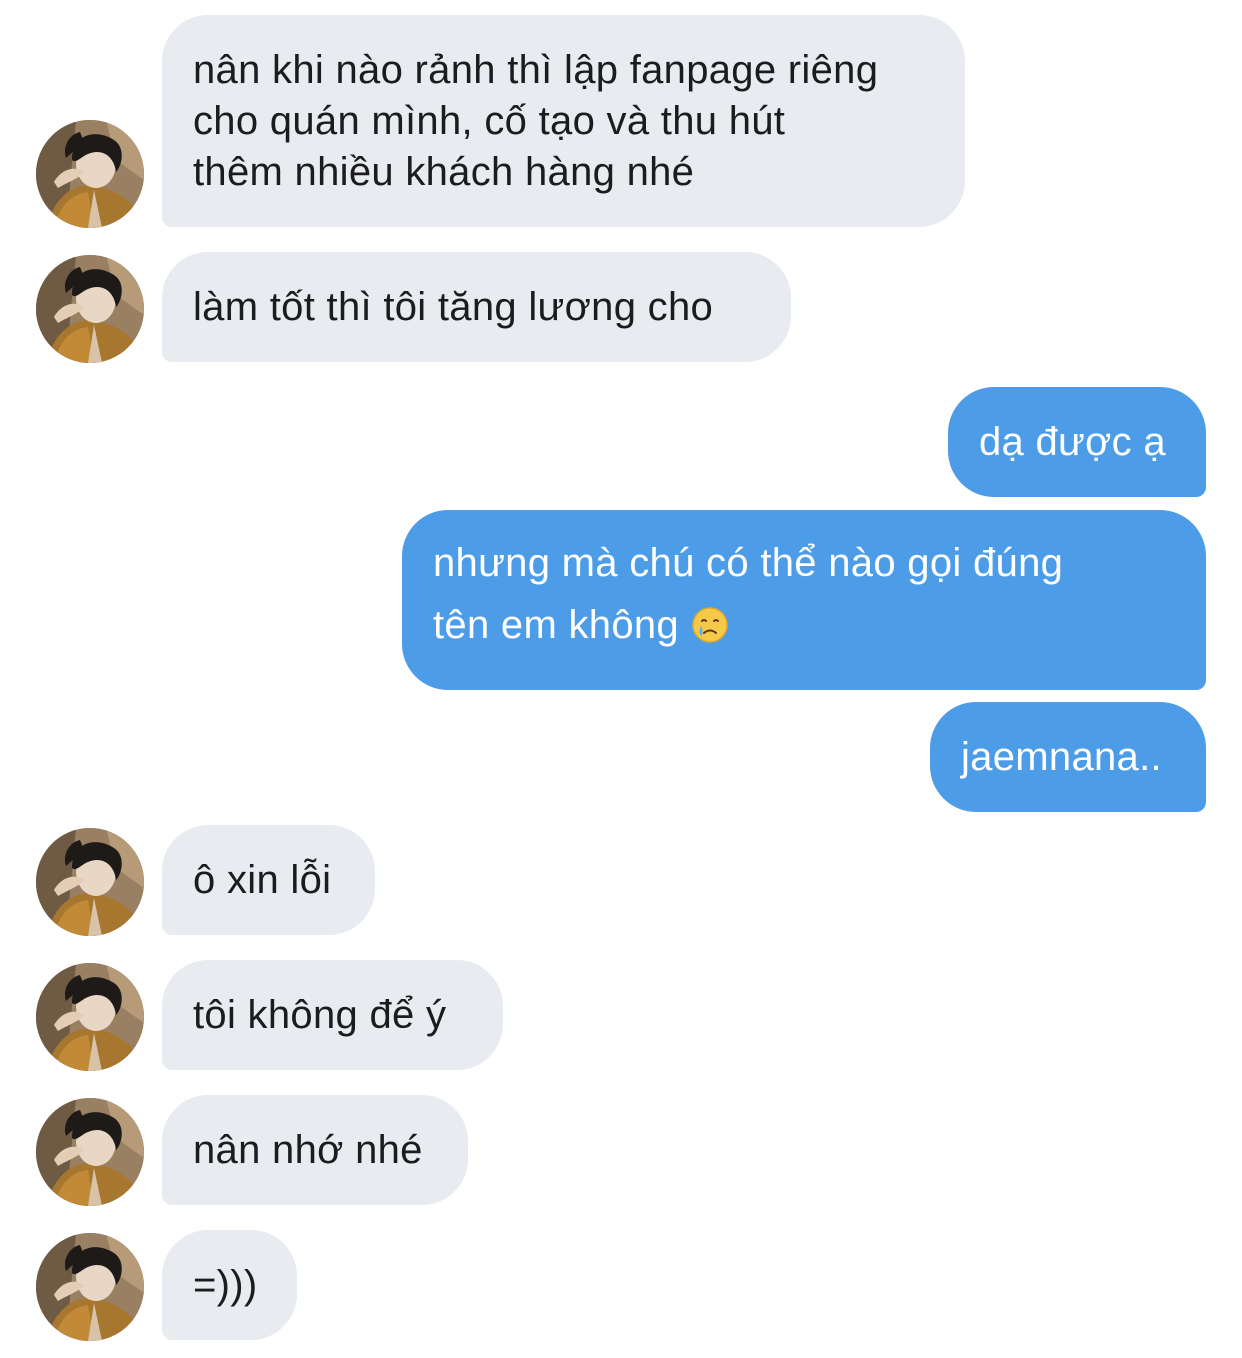 The height and width of the screenshot is (1358, 1242). I want to click on message-bubble-incoming: tôi không để ý, so click(332, 1015).